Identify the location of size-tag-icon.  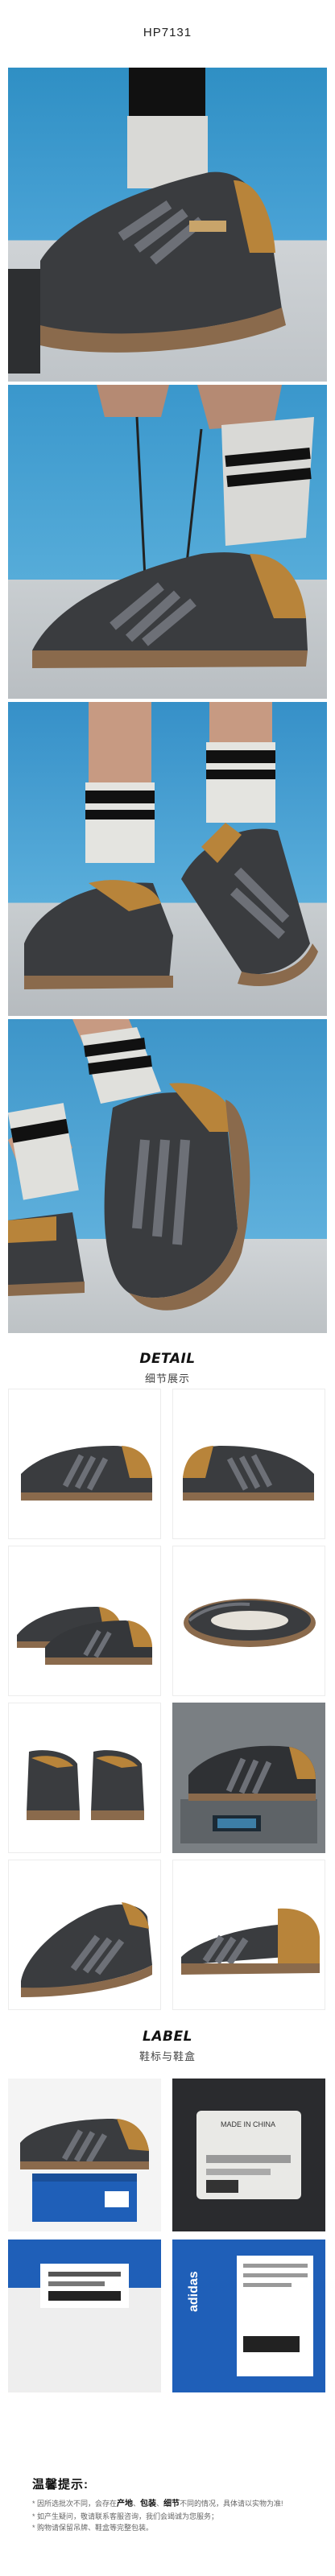
(248, 2155).